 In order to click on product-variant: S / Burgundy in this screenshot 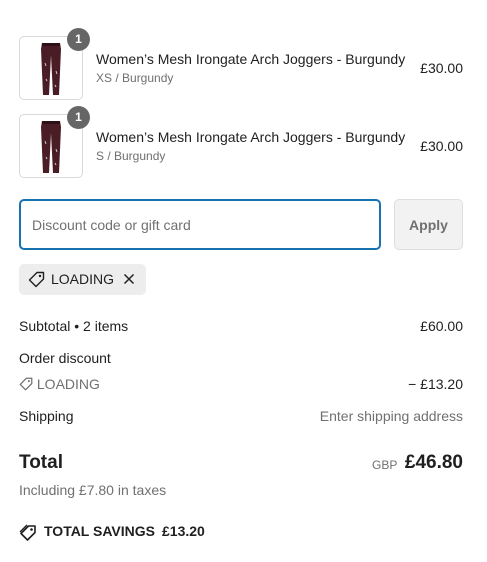, I will do `click(131, 156)`.